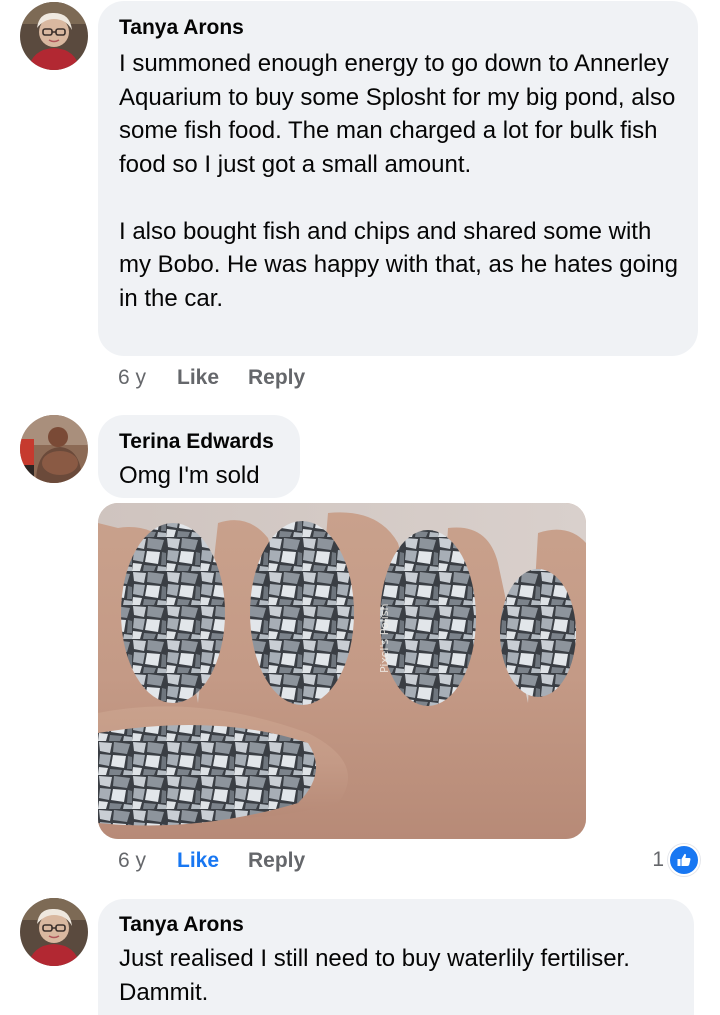  Describe the element at coordinates (658, 859) in the screenshot. I see `reaction-count: 1` at that location.